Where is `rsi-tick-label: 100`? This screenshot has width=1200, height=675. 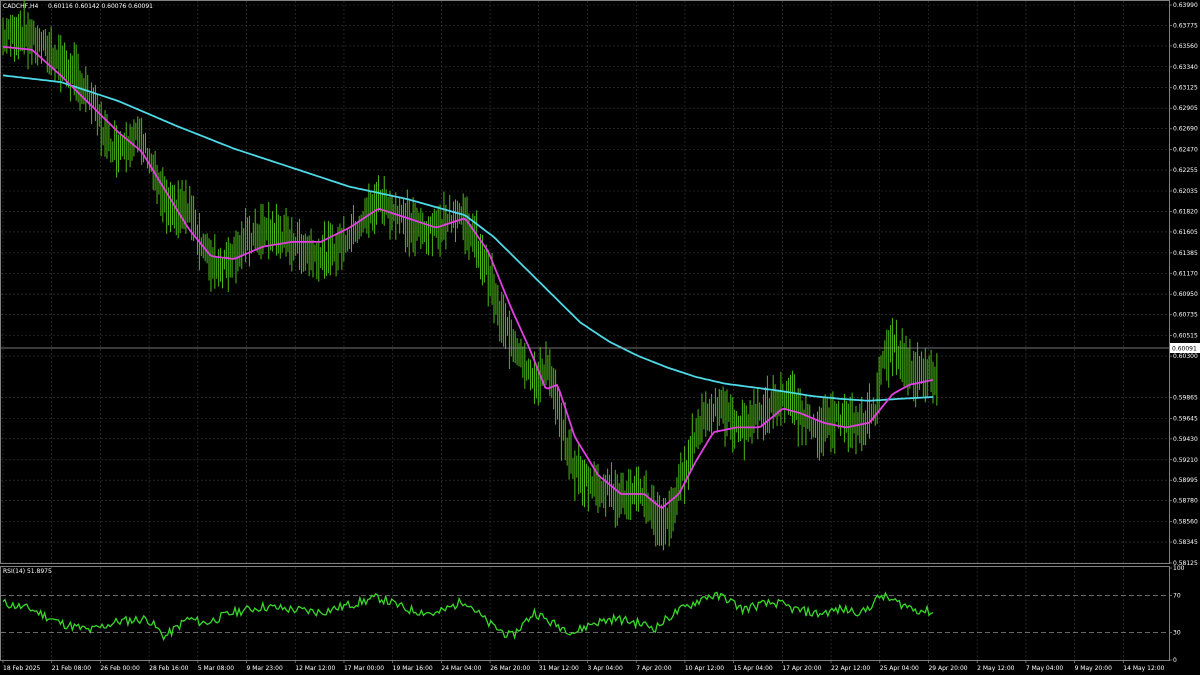
rsi-tick-label: 100 is located at coordinates (1179, 568).